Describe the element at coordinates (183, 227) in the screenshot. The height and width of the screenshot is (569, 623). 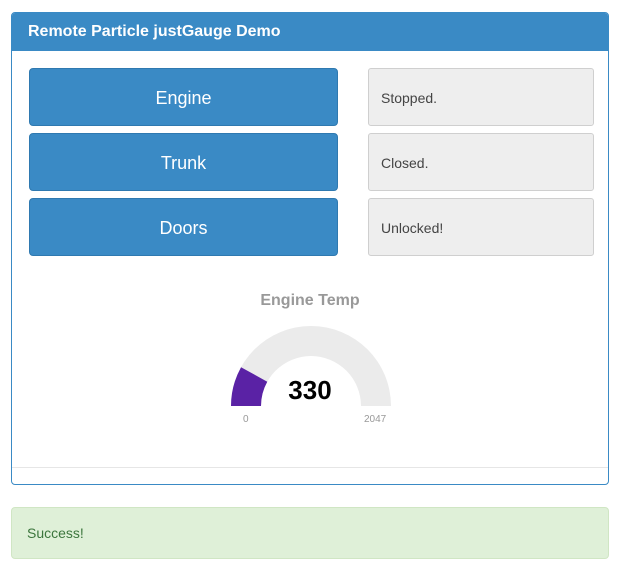
I see `doors-button: Doors` at that location.